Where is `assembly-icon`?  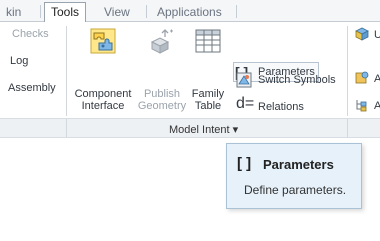 assembly-icon is located at coordinates (362, 77).